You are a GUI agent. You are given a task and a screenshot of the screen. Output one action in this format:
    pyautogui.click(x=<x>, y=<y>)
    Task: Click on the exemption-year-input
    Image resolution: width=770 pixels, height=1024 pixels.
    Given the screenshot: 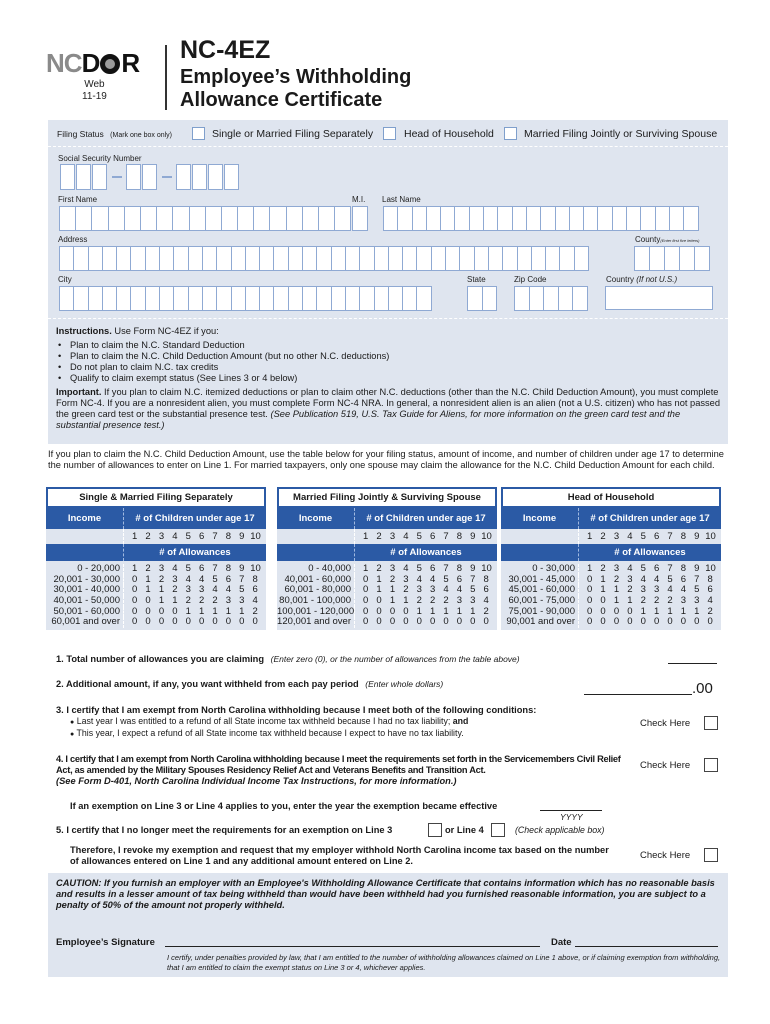 What is the action you would take?
    pyautogui.click(x=571, y=810)
    